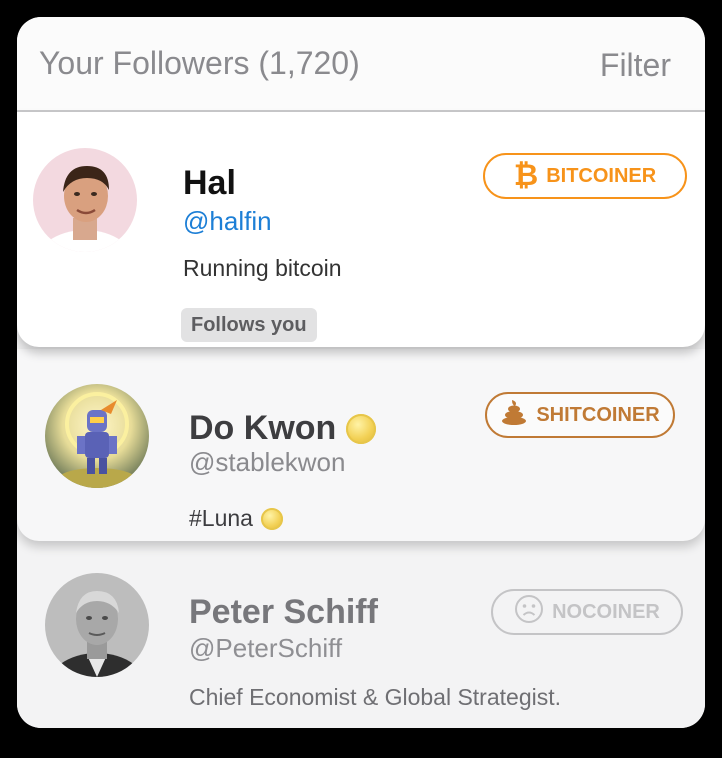 The height and width of the screenshot is (758, 722). Describe the element at coordinates (85, 200) in the screenshot. I see `avatar-hal` at that location.